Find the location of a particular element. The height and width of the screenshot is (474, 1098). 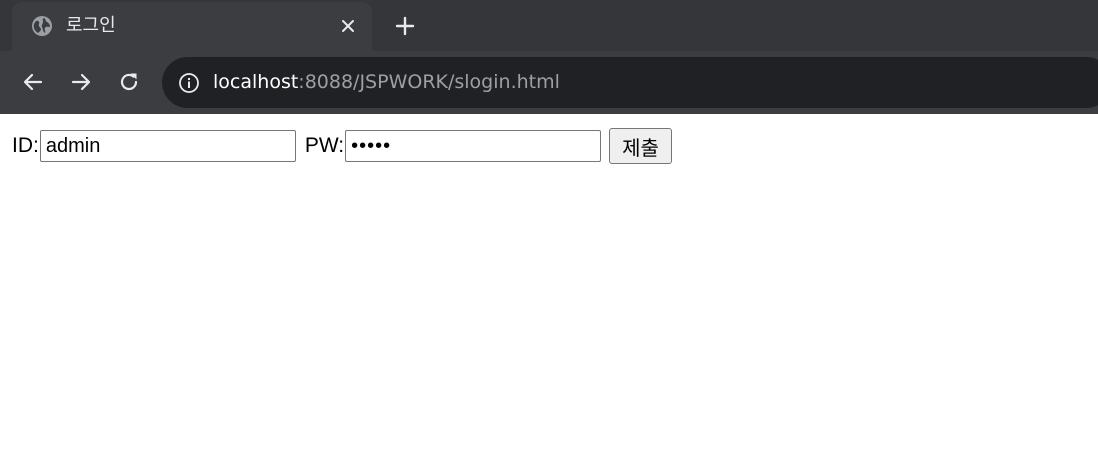

id-label: ID: is located at coordinates (25, 145).